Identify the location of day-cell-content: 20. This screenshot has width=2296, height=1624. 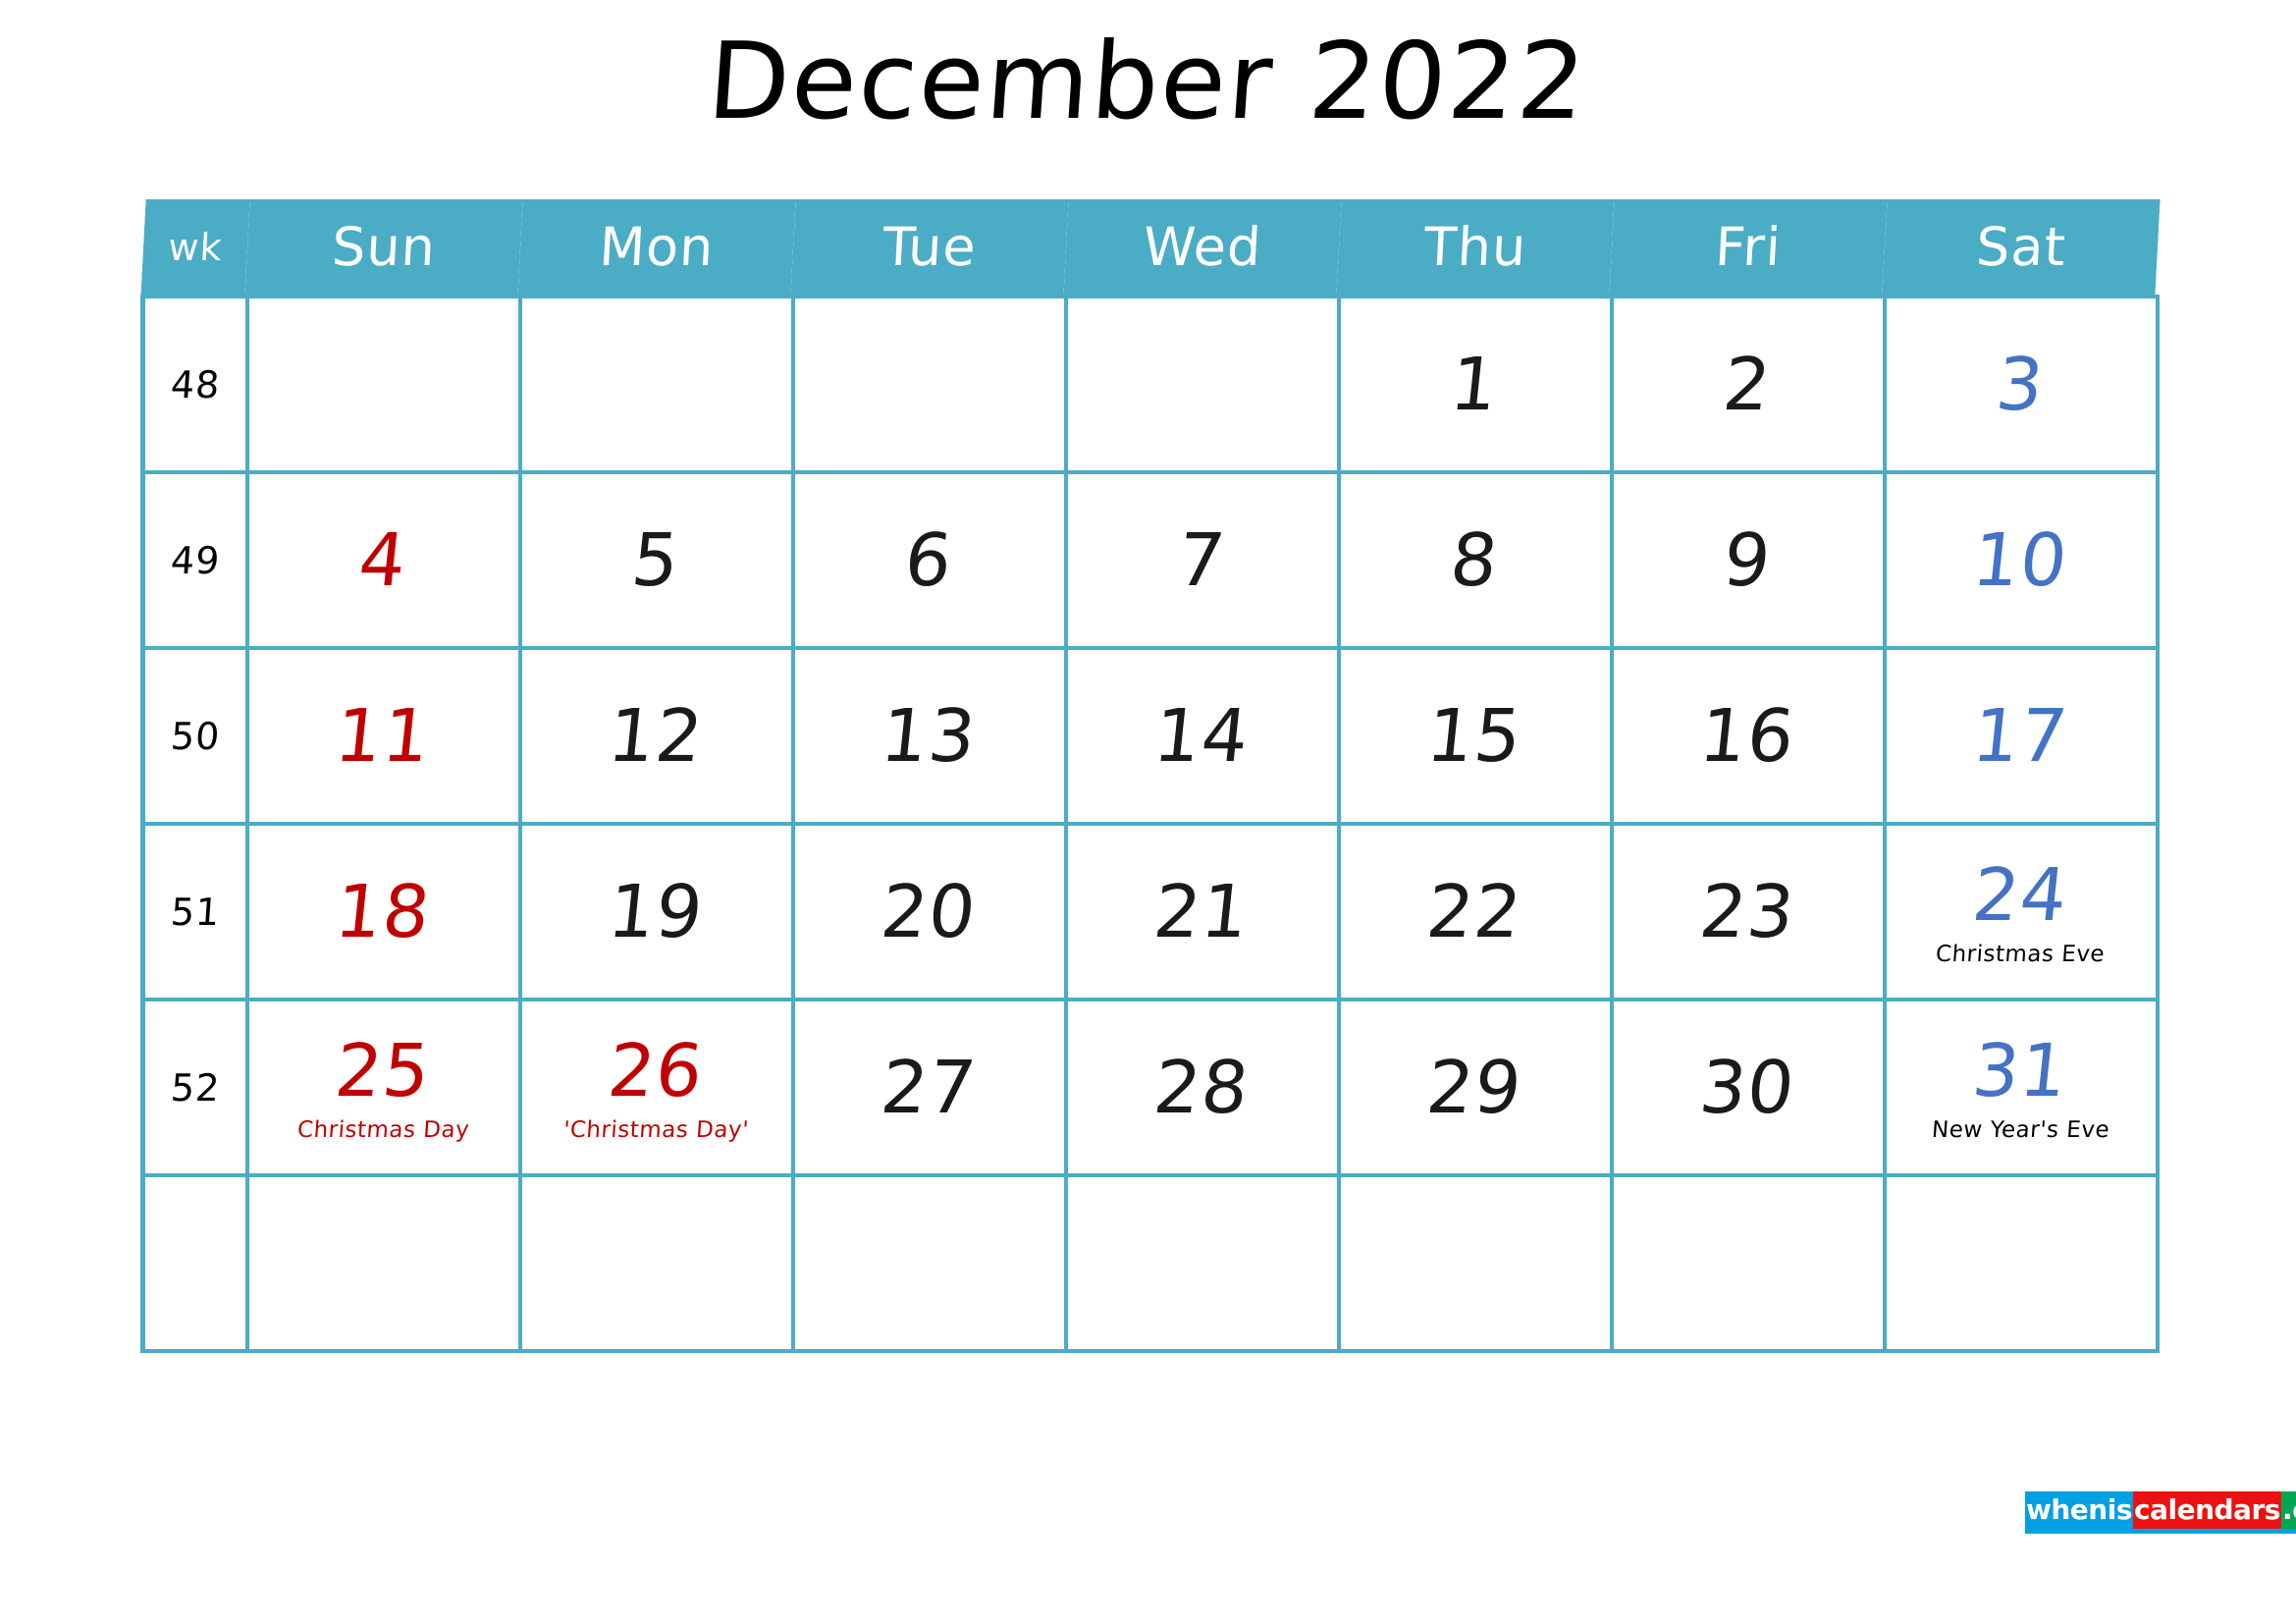
(929, 912).